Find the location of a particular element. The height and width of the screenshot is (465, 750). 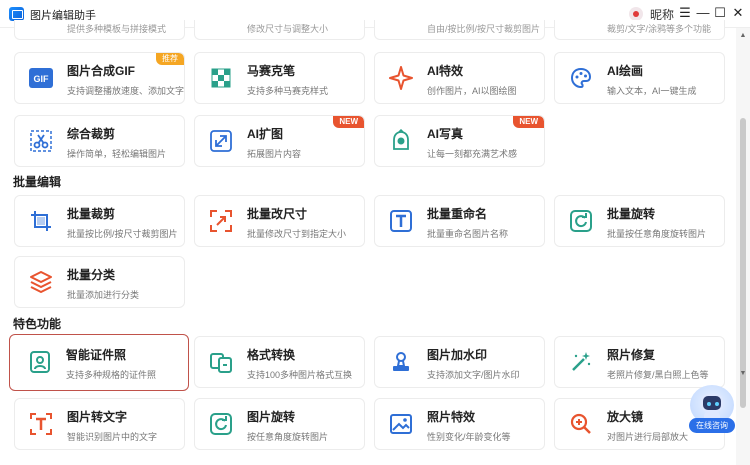

card-title: 照片特效 is located at coordinates (451, 417).